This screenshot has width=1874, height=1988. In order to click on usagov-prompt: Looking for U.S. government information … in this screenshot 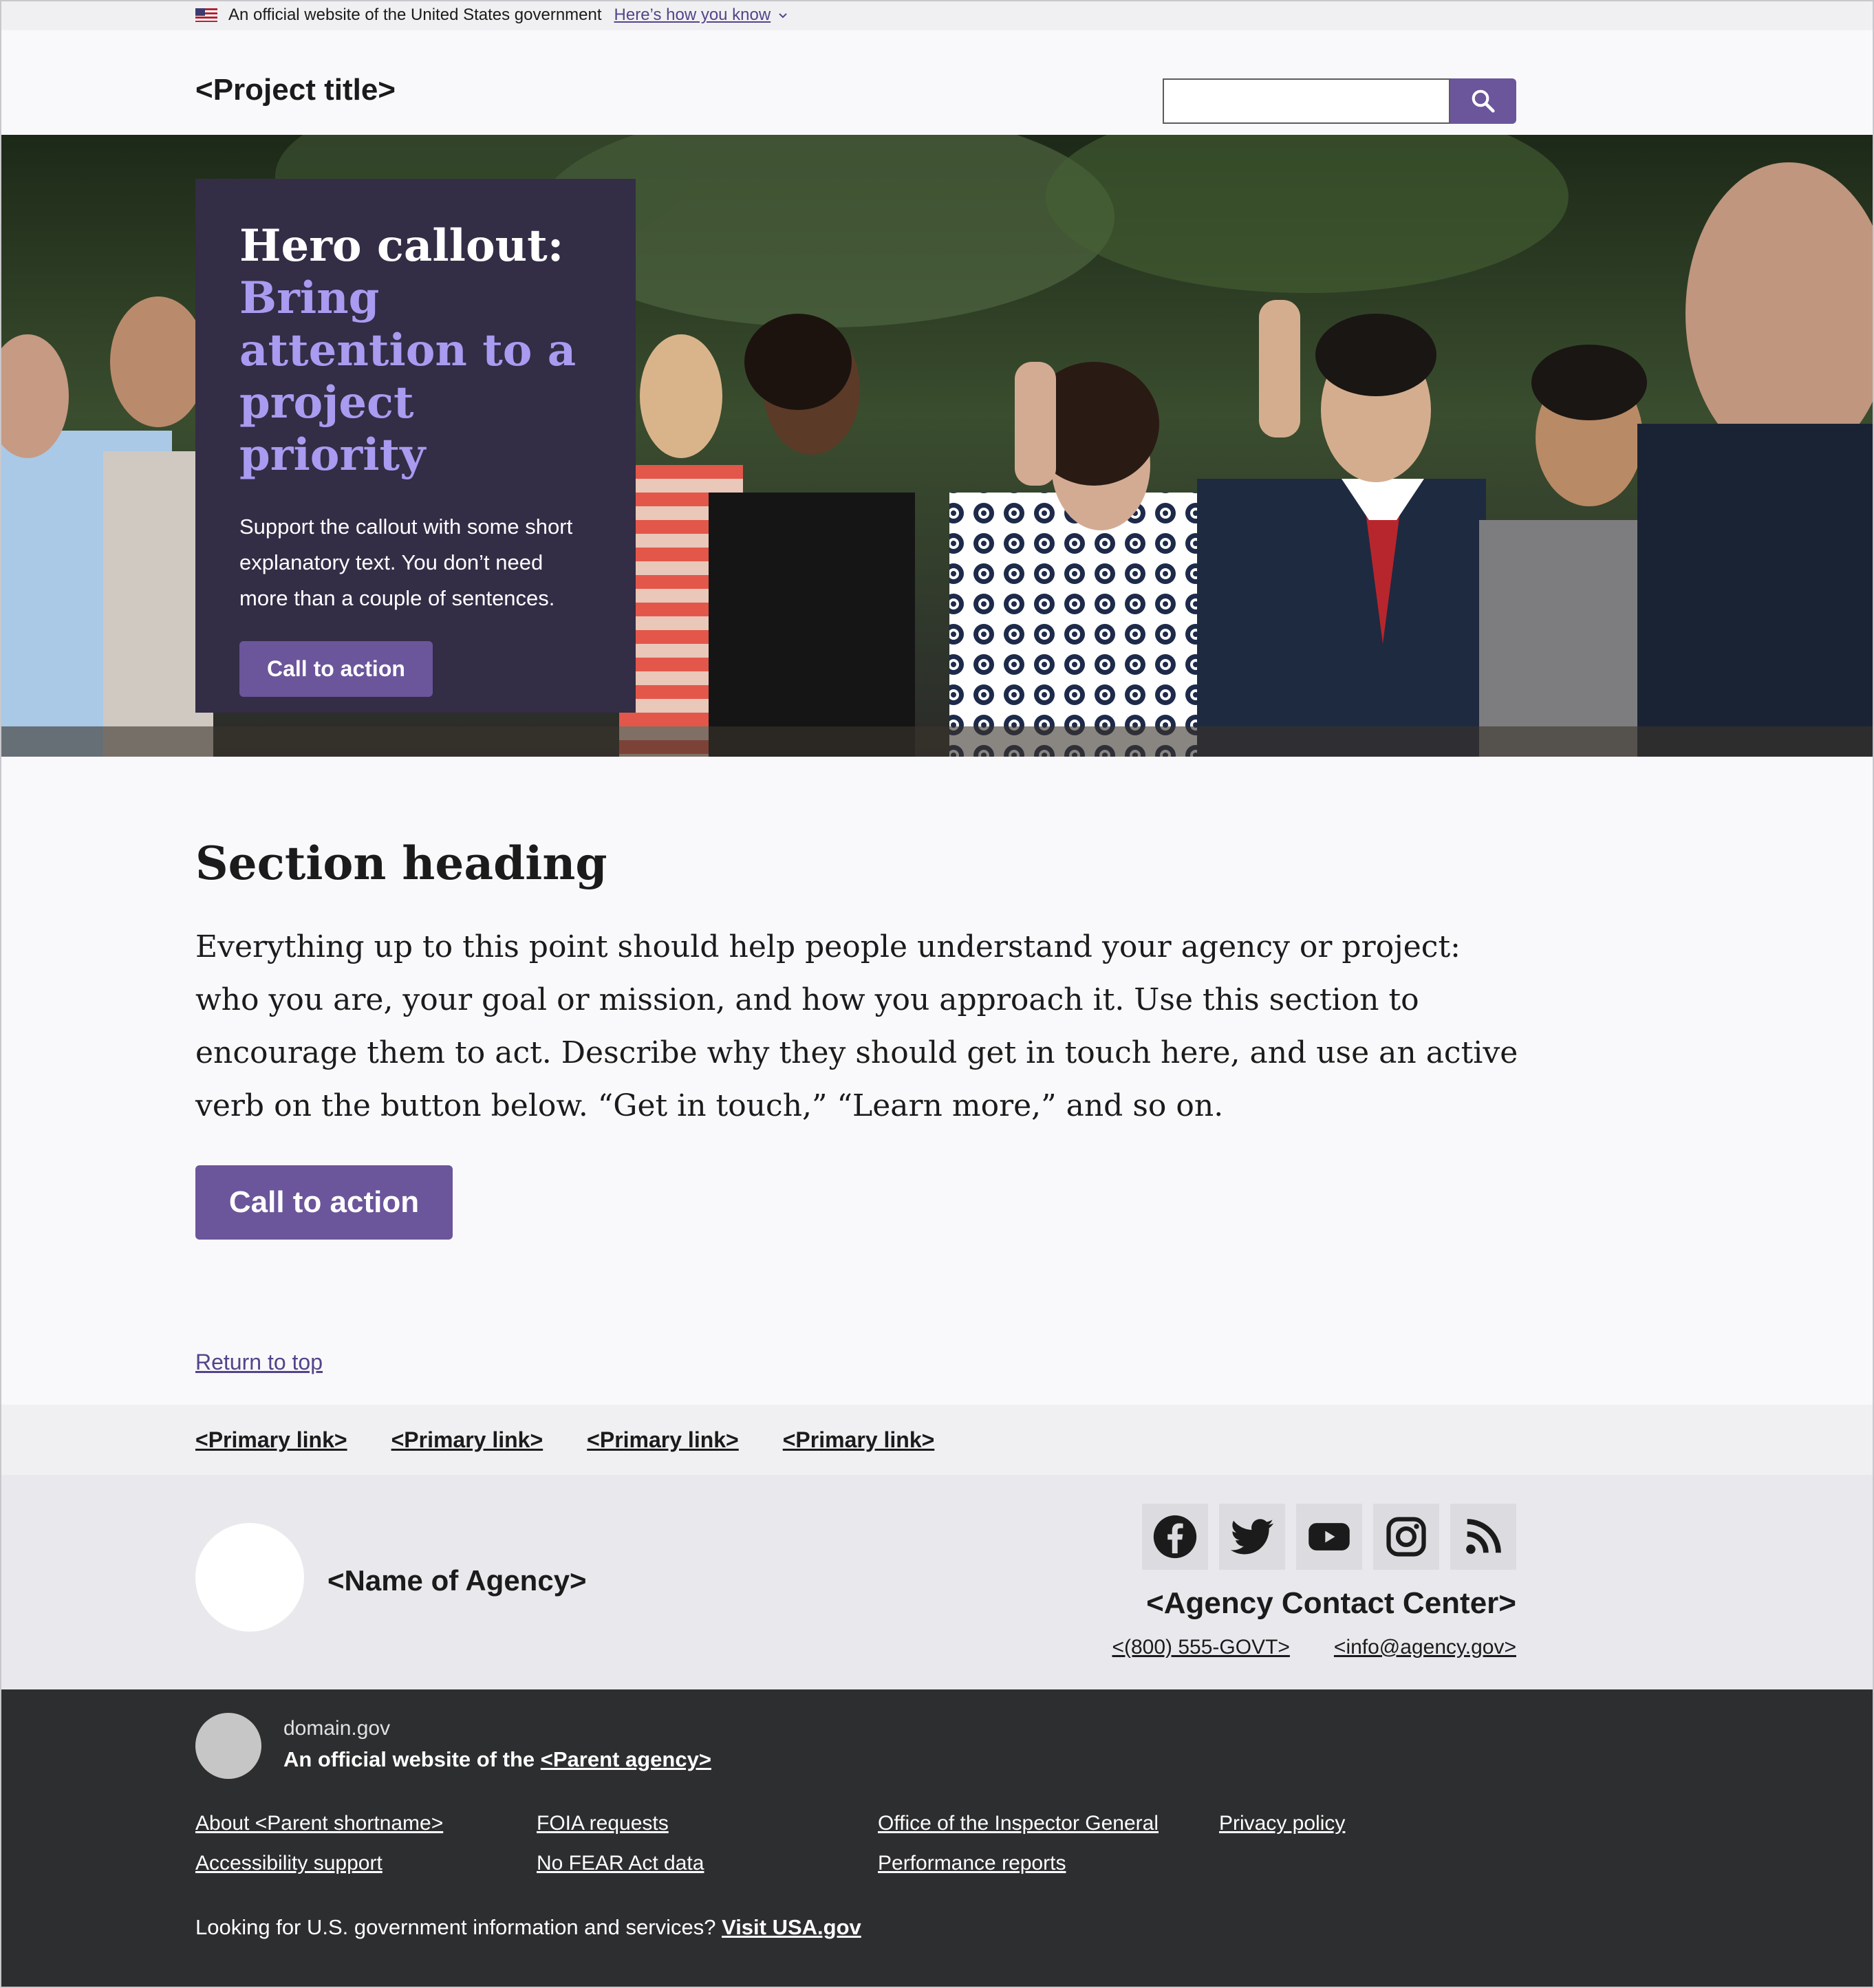, I will do `click(456, 1927)`.